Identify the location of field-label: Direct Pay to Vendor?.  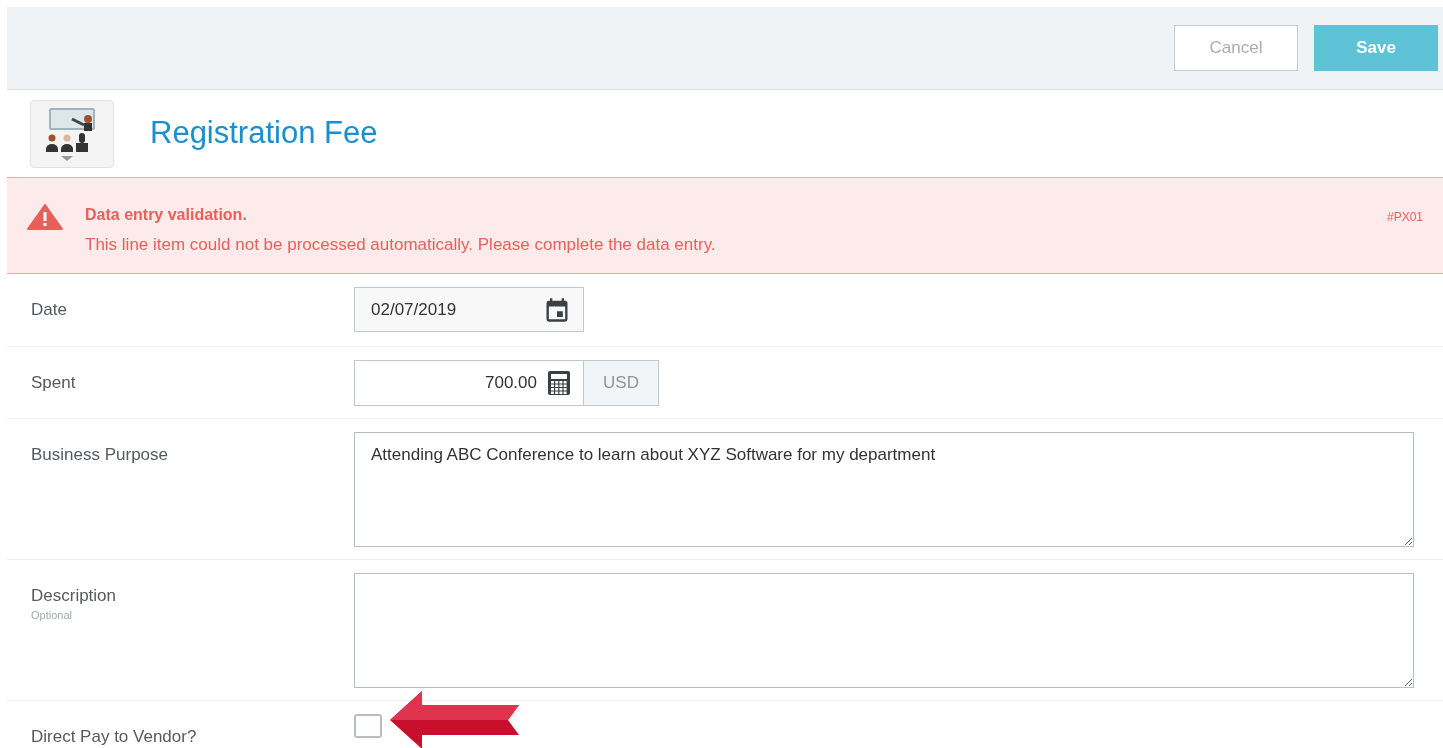
(114, 737).